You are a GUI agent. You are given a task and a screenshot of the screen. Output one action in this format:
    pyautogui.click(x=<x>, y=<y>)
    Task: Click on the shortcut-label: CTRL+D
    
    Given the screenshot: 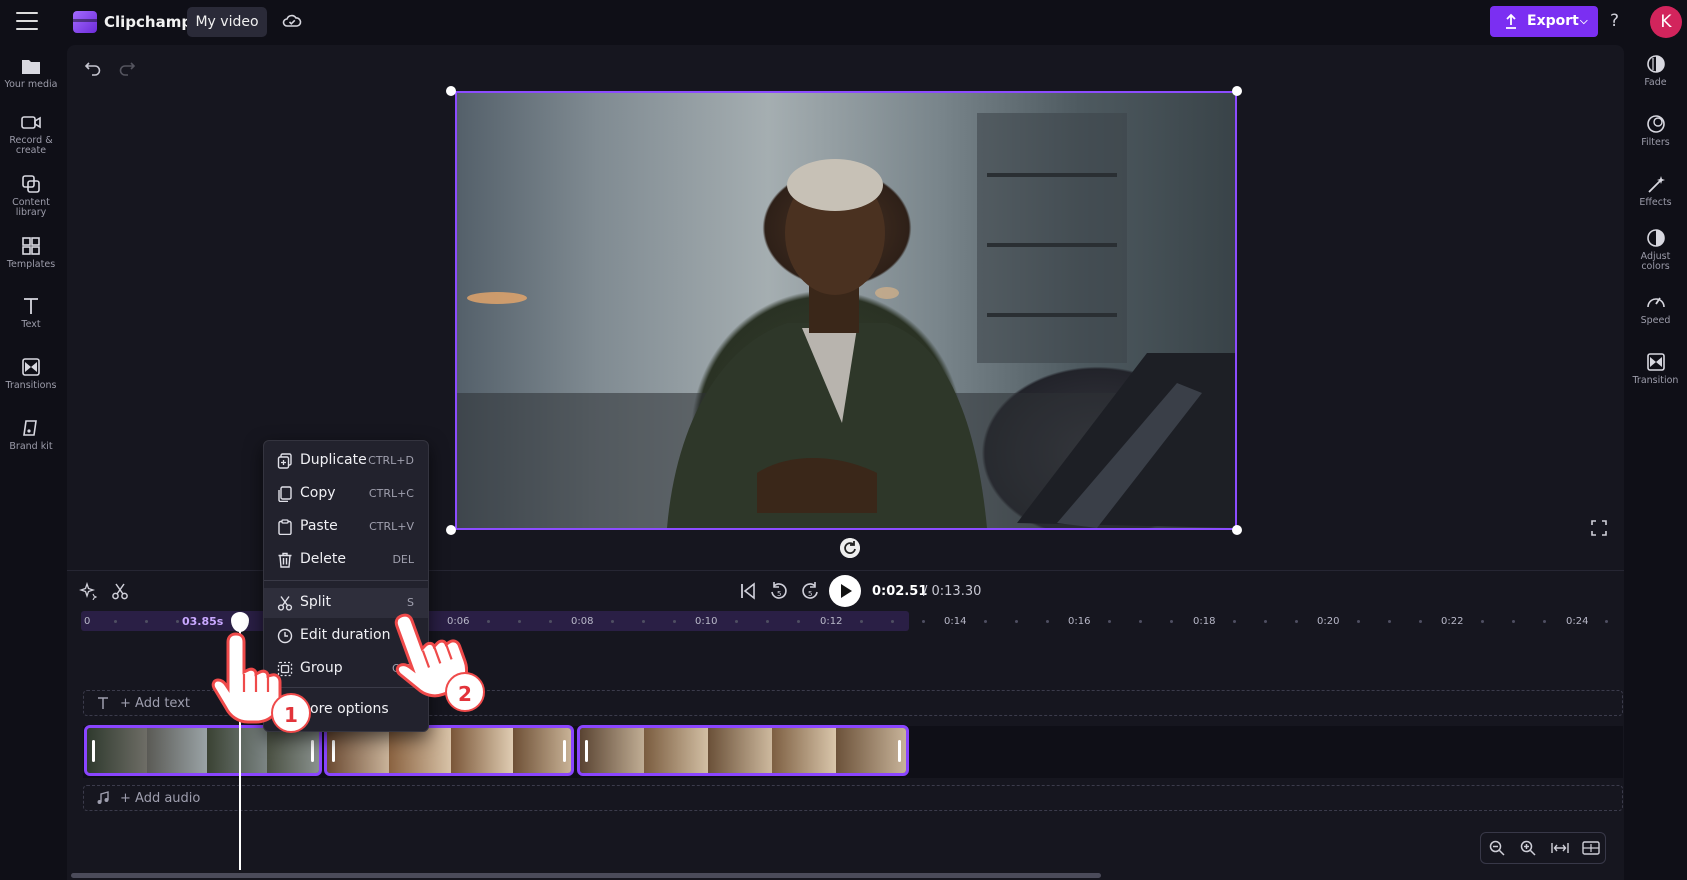 What is the action you would take?
    pyautogui.click(x=391, y=460)
    